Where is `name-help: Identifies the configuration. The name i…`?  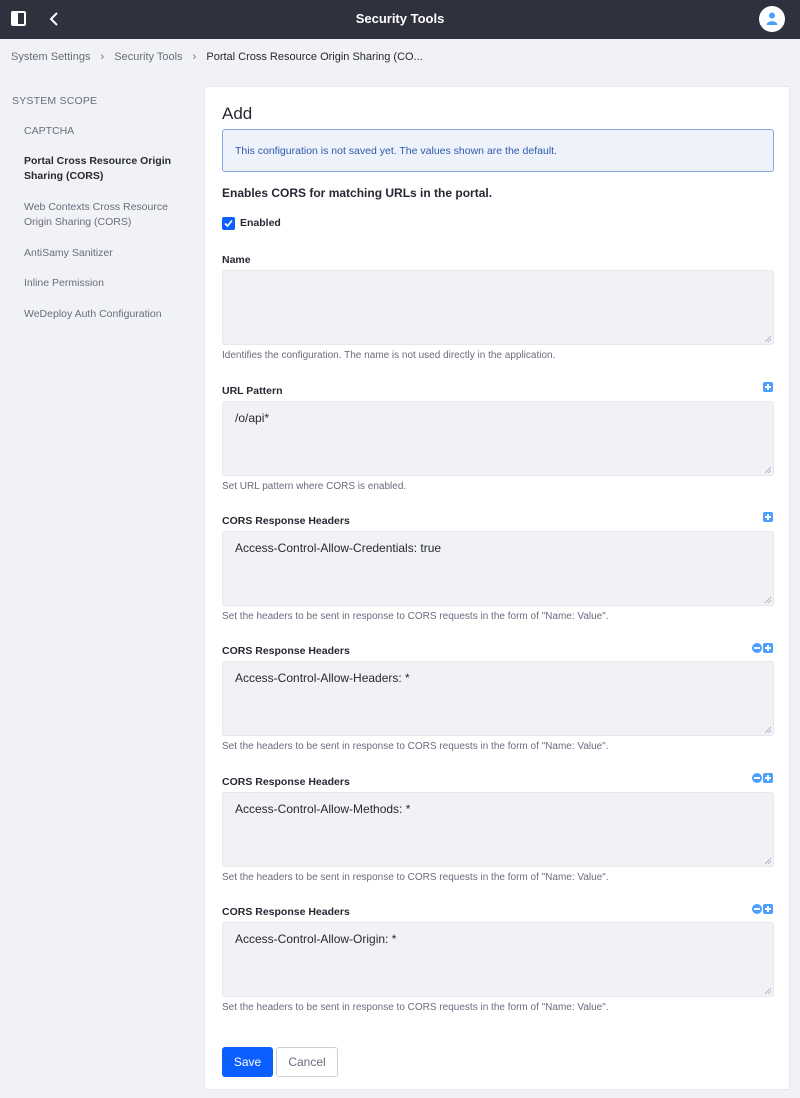
name-help: Identifies the configuration. The name i… is located at coordinates (389, 355).